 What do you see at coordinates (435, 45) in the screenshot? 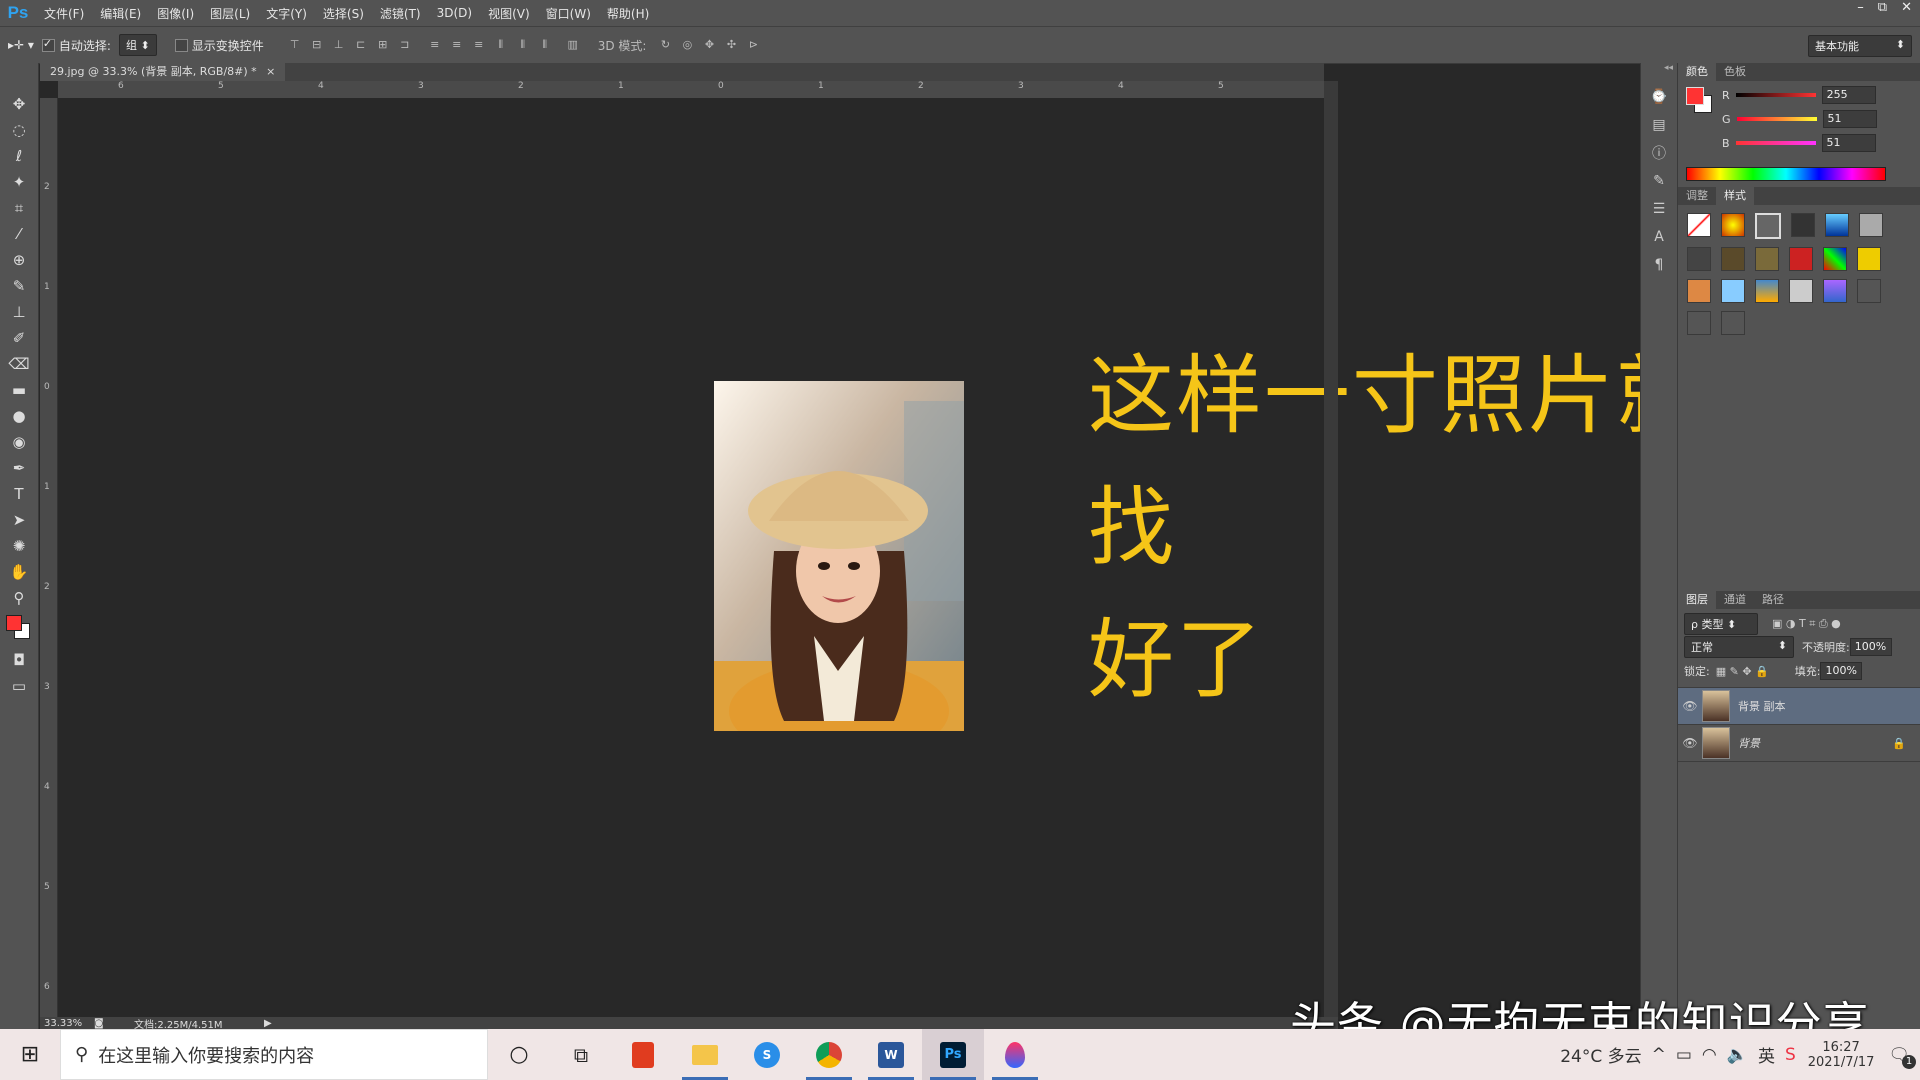
I see `distribute-top-icon: ≡` at bounding box center [435, 45].